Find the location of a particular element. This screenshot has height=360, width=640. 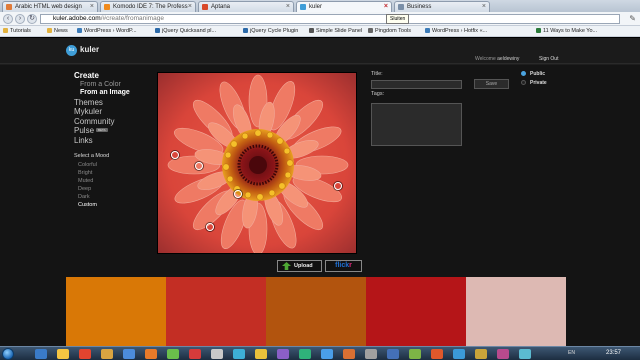

mood-dark: Dark is located at coordinates (87, 197).